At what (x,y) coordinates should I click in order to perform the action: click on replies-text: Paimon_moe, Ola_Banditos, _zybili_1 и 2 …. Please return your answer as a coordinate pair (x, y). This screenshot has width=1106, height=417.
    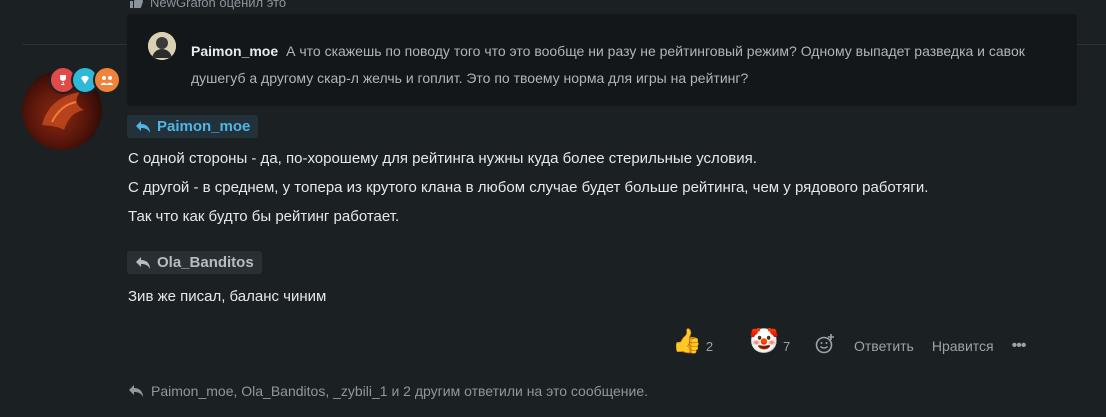
    Looking at the image, I should click on (399, 391).